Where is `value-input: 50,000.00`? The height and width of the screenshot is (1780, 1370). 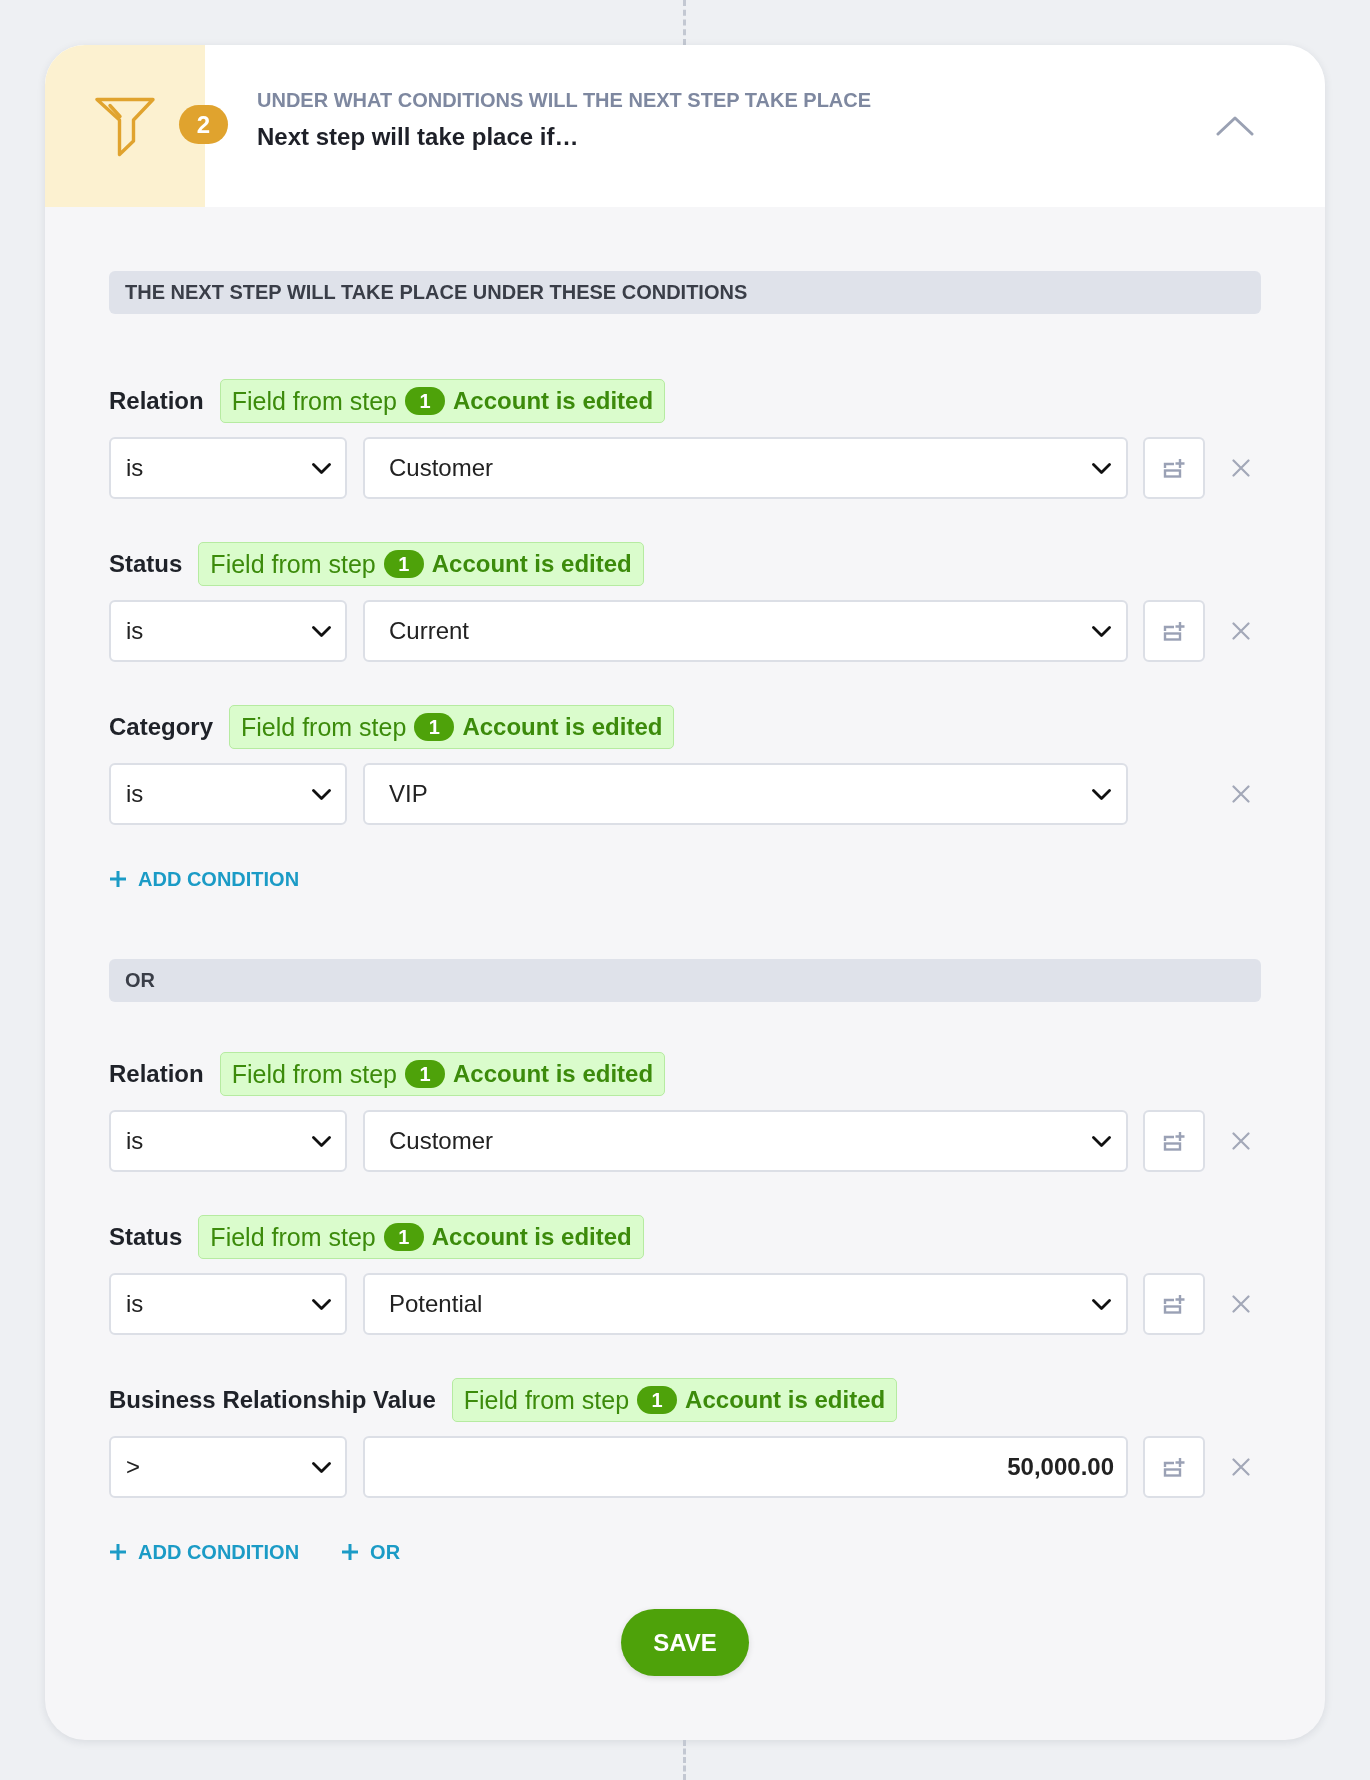
value-input: 50,000.00 is located at coordinates (745, 1467).